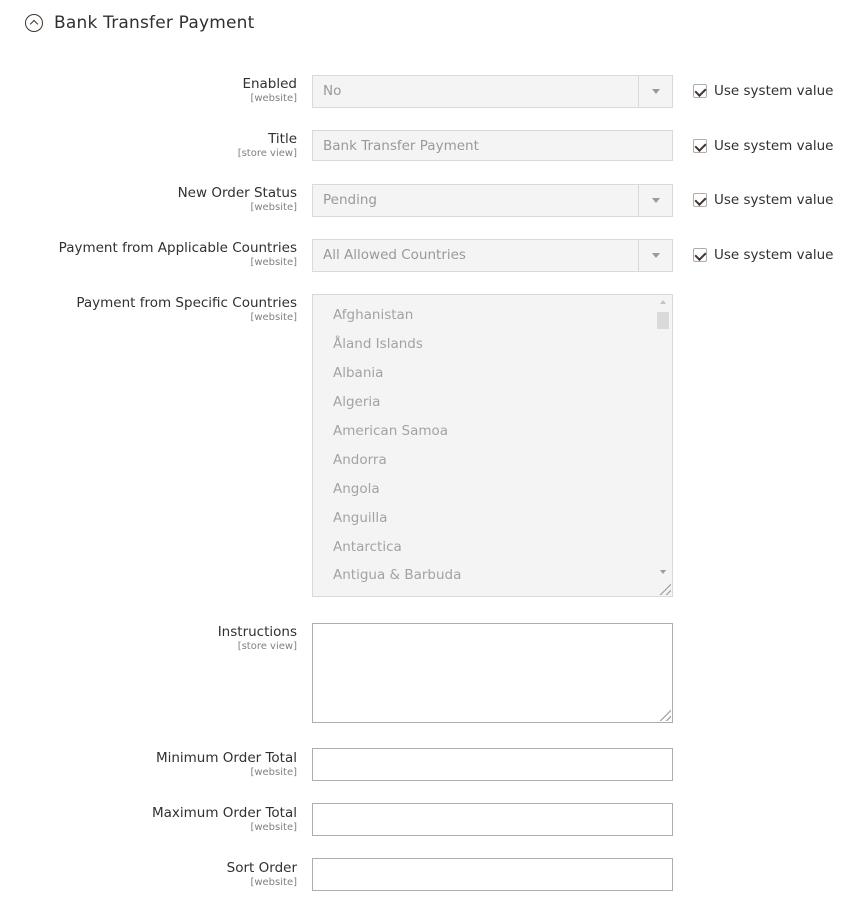 The image size is (866, 911). What do you see at coordinates (257, 632) in the screenshot?
I see `field-label: Instructions` at bounding box center [257, 632].